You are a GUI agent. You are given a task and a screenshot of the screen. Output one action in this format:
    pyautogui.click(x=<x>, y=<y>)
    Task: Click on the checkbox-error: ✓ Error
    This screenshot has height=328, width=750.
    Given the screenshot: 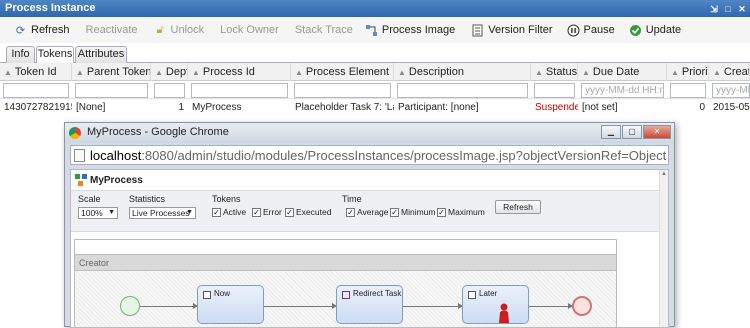 What is the action you would take?
    pyautogui.click(x=267, y=212)
    